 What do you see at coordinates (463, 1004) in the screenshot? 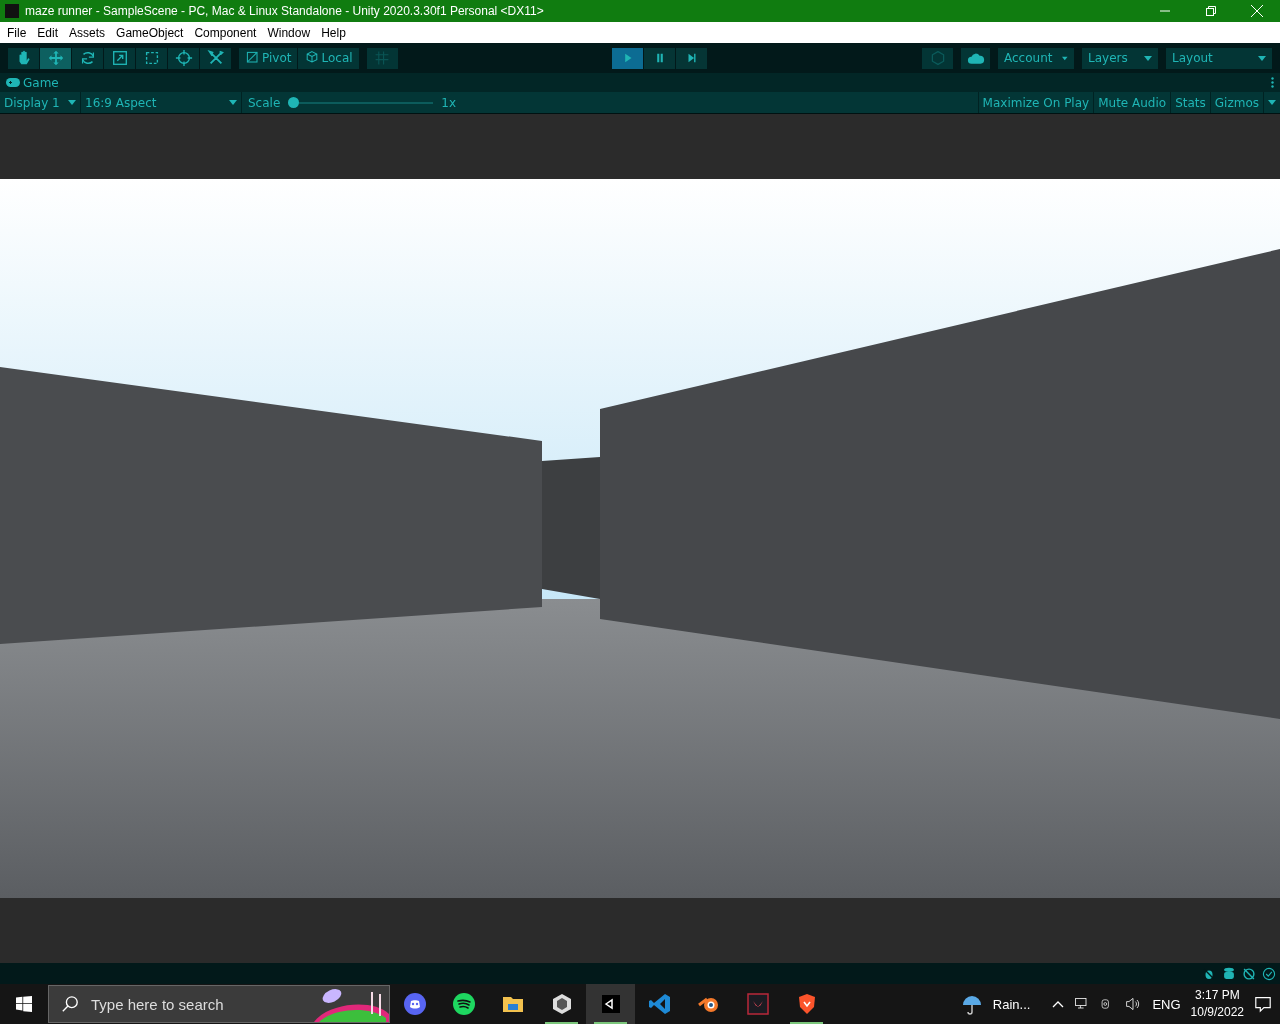
I see `music-icon` at bounding box center [463, 1004].